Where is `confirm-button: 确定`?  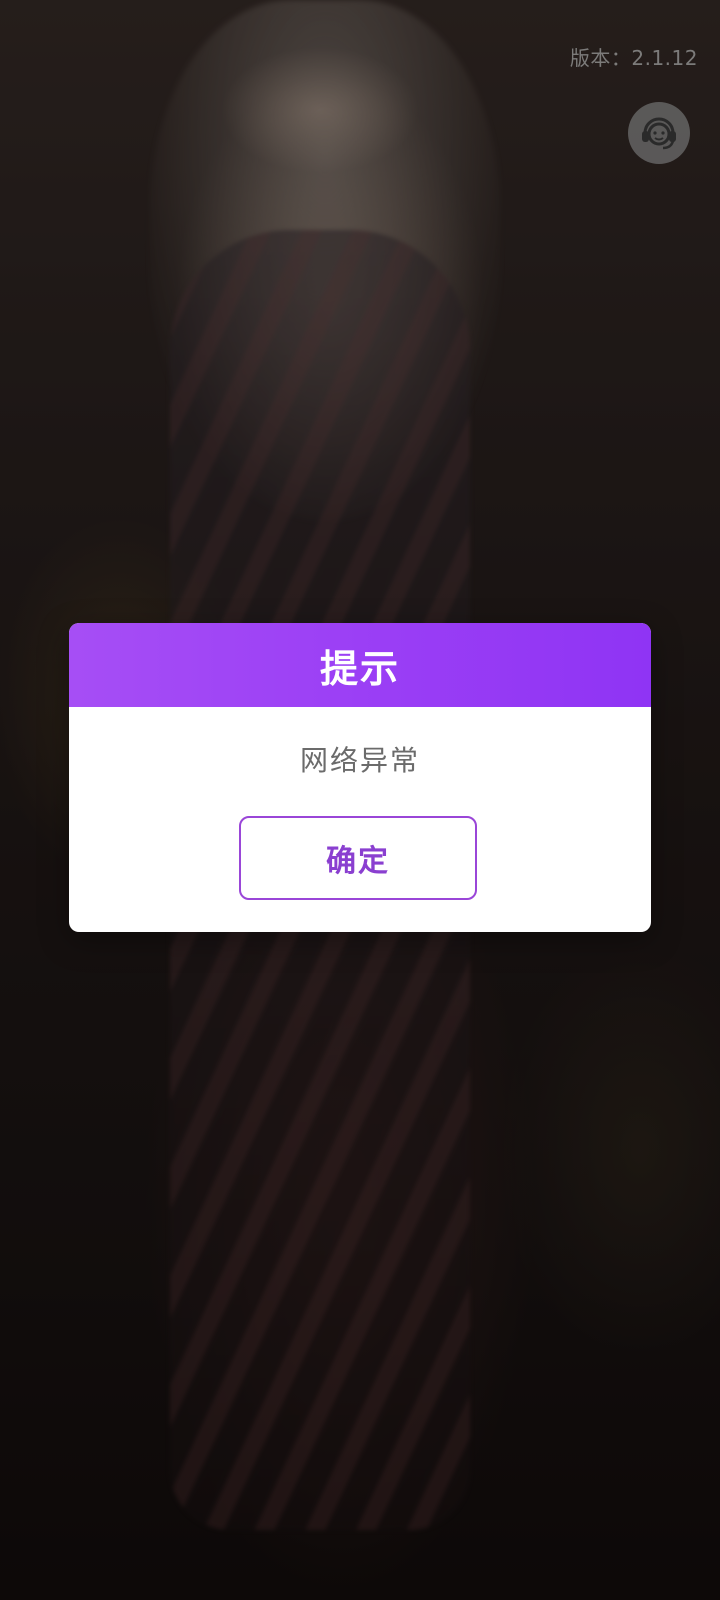 confirm-button: 确定 is located at coordinates (358, 858).